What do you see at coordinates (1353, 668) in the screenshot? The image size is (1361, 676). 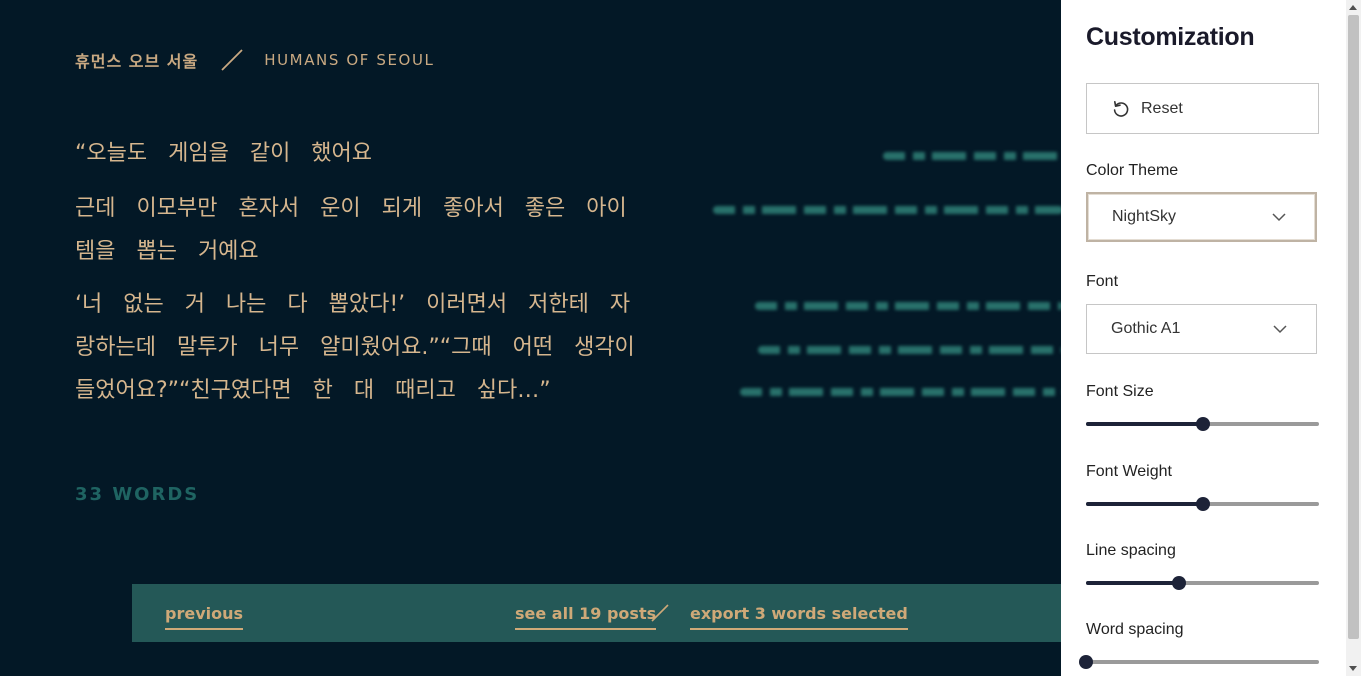 I see `scroll-down-arrow-icon` at bounding box center [1353, 668].